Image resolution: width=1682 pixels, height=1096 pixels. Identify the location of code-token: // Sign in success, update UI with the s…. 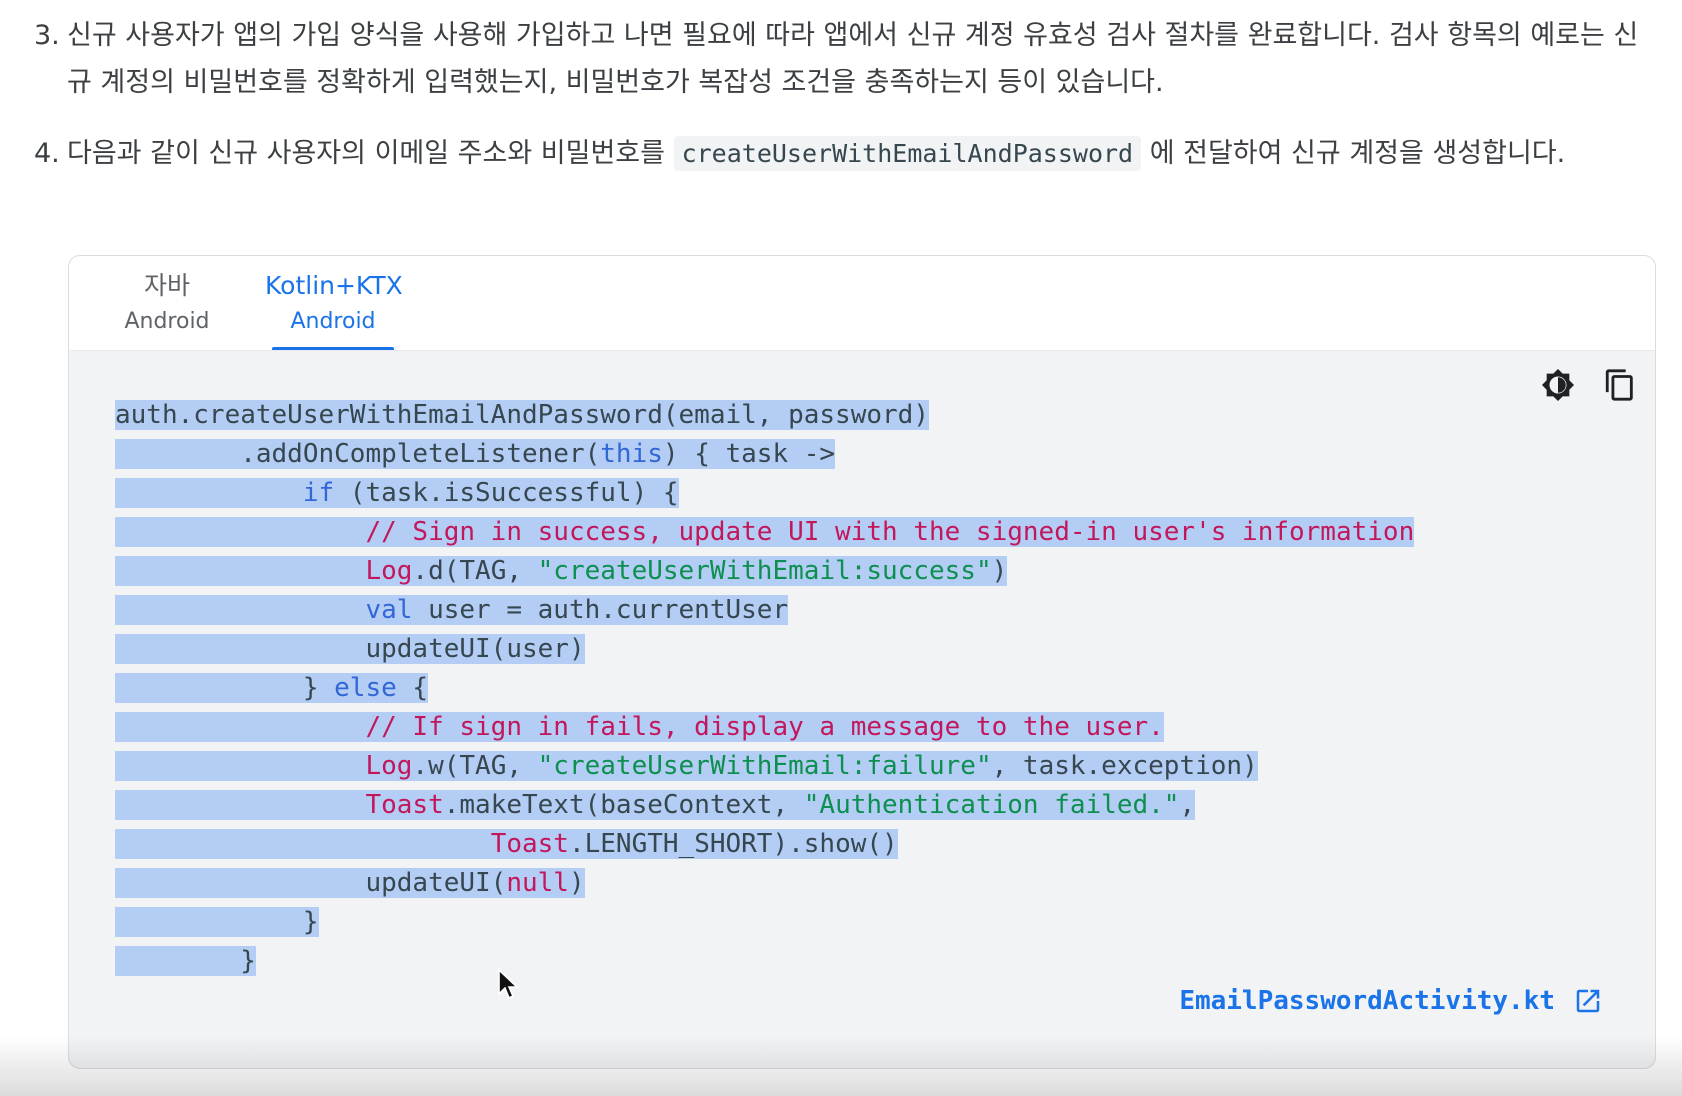
(890, 532).